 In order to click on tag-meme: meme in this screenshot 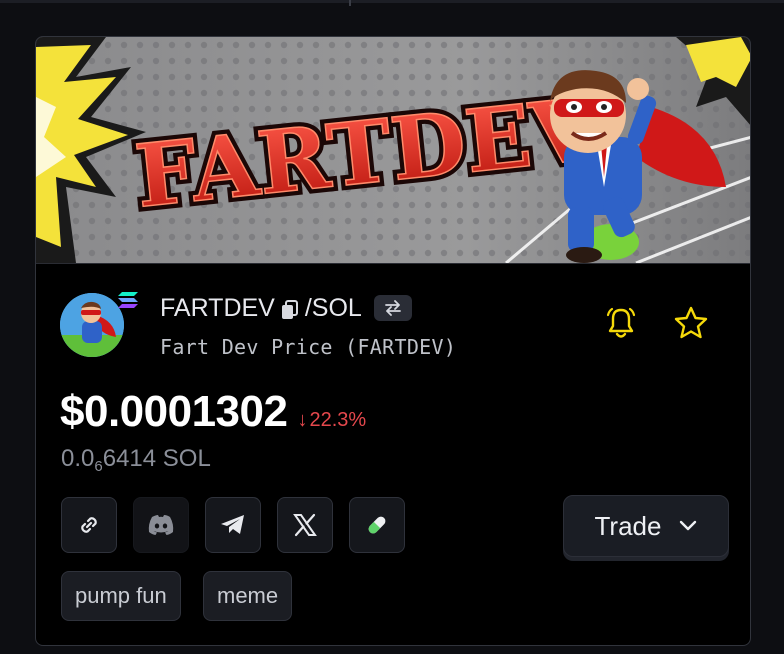, I will do `click(248, 596)`.